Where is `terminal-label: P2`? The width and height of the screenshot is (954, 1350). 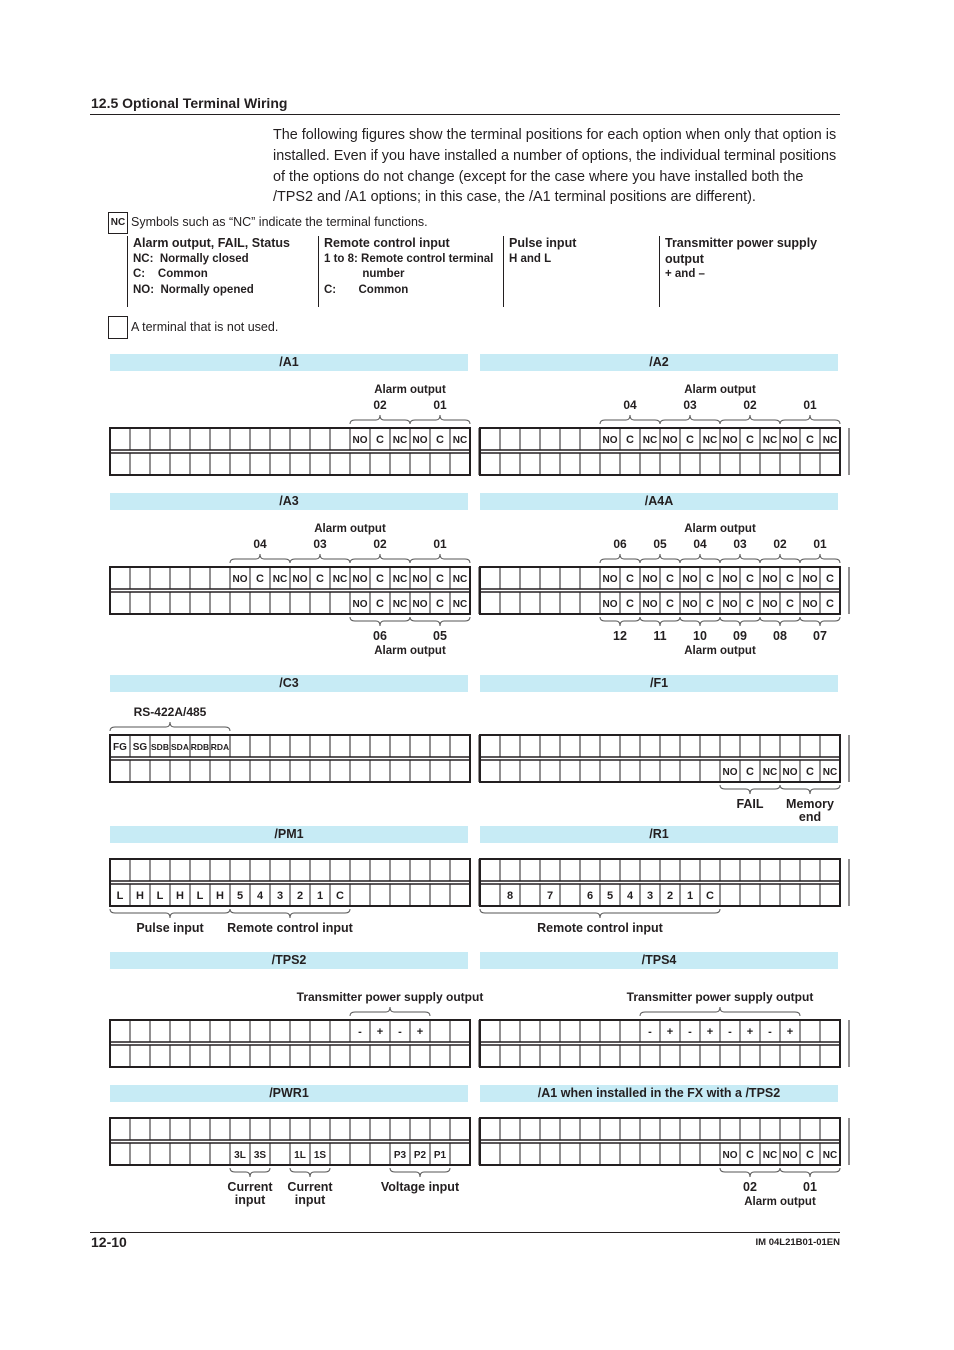 terminal-label: P2 is located at coordinates (420, 1155).